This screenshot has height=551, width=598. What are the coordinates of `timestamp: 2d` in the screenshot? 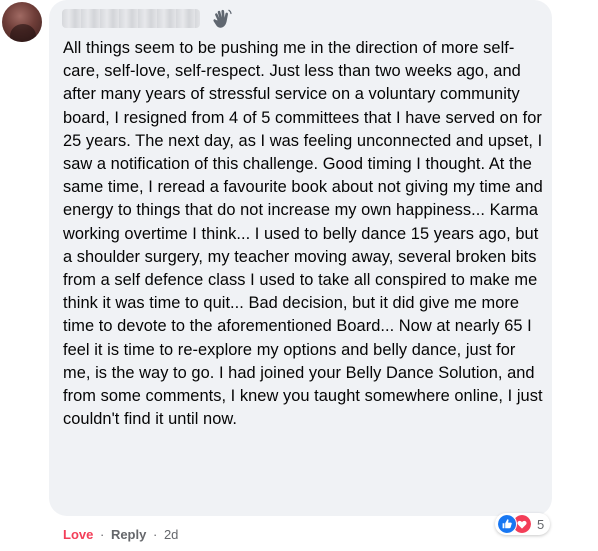 It's located at (171, 534).